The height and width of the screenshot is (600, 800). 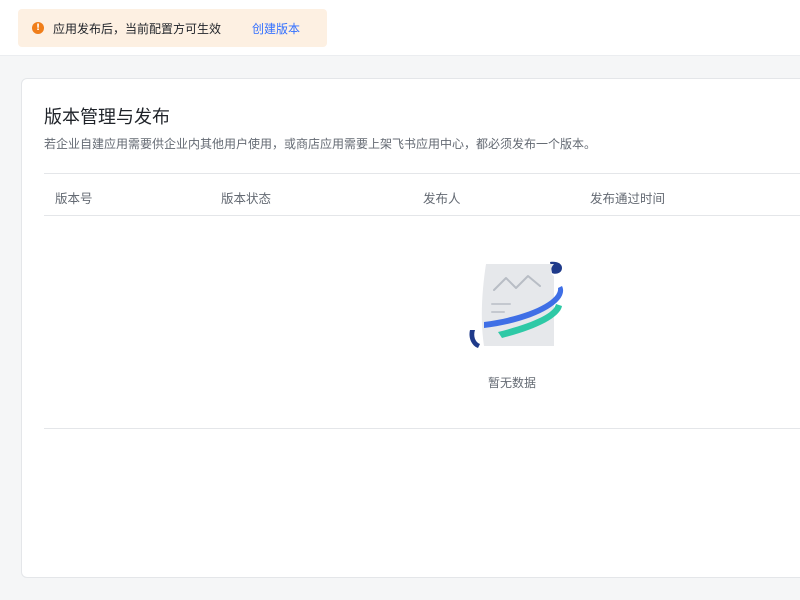 I want to click on publish-notice-banner: ! 应用发布后，当前配置方可生效 创建版本, so click(x=172, y=28).